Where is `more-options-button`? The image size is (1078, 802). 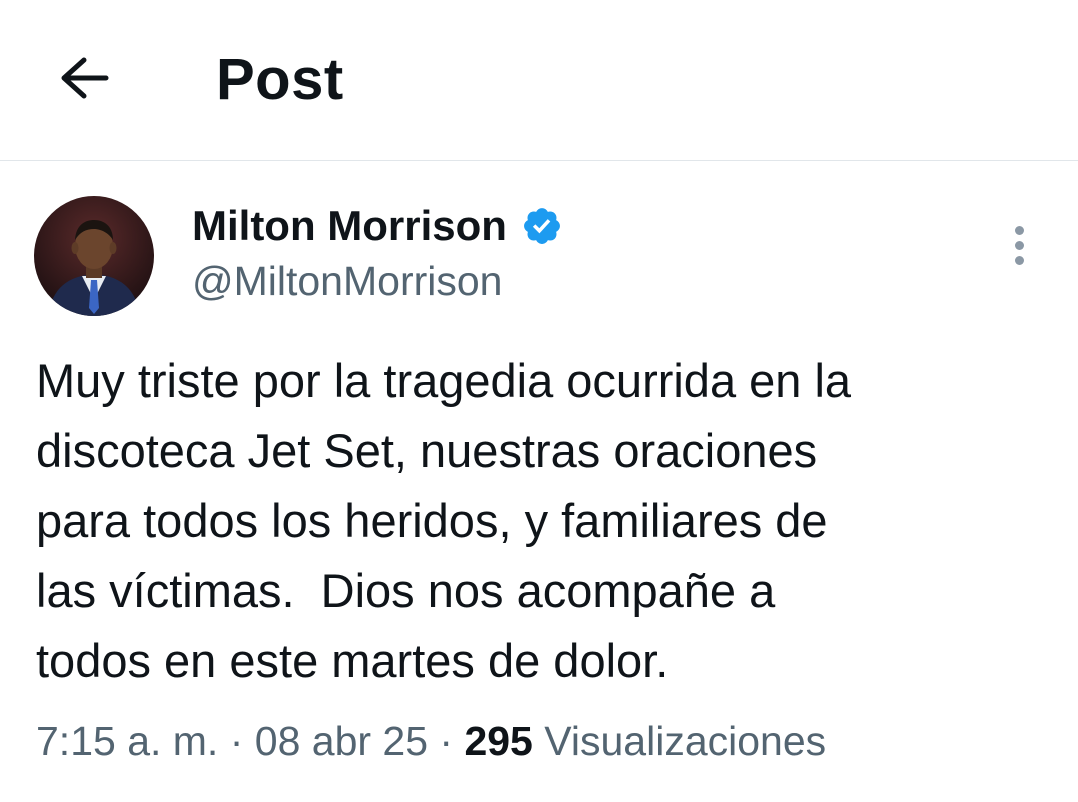
more-options-button is located at coordinates (1019, 245).